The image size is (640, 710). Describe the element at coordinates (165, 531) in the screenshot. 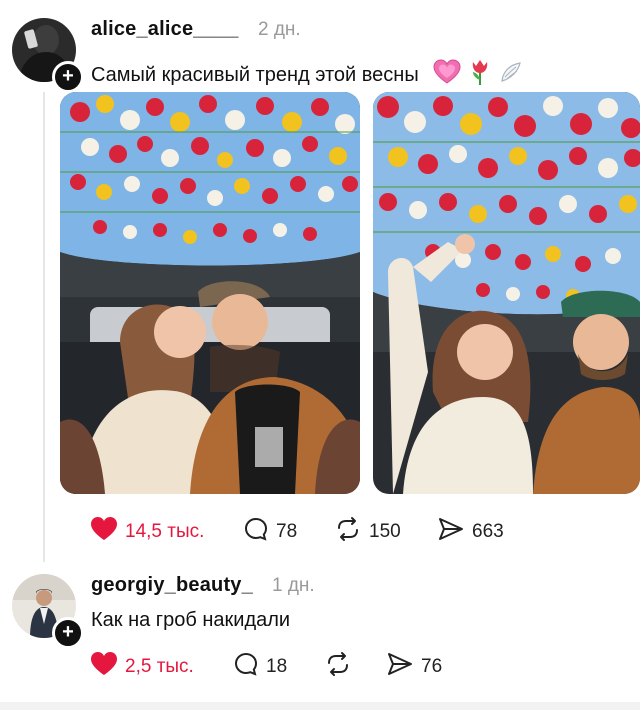

I see `post-like-count: 14,5 тыс.` at that location.